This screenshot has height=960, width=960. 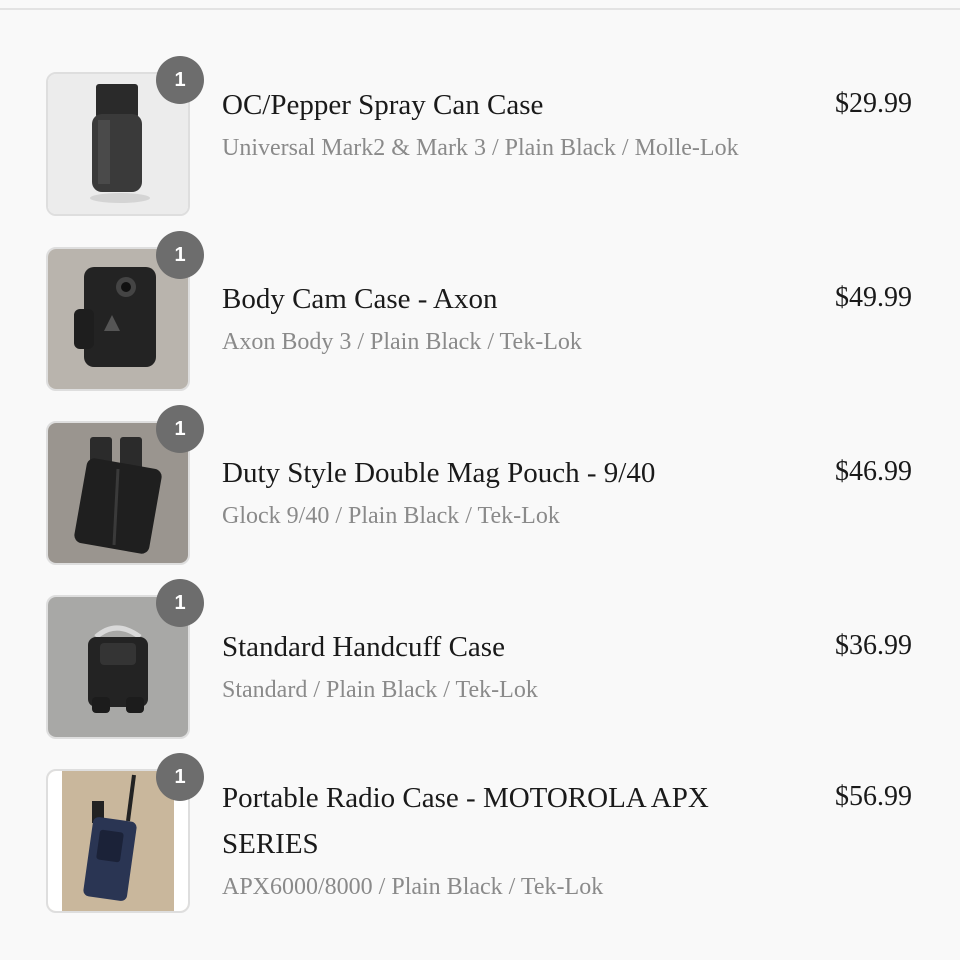 What do you see at coordinates (873, 645) in the screenshot?
I see `product-price: $36.99` at bounding box center [873, 645].